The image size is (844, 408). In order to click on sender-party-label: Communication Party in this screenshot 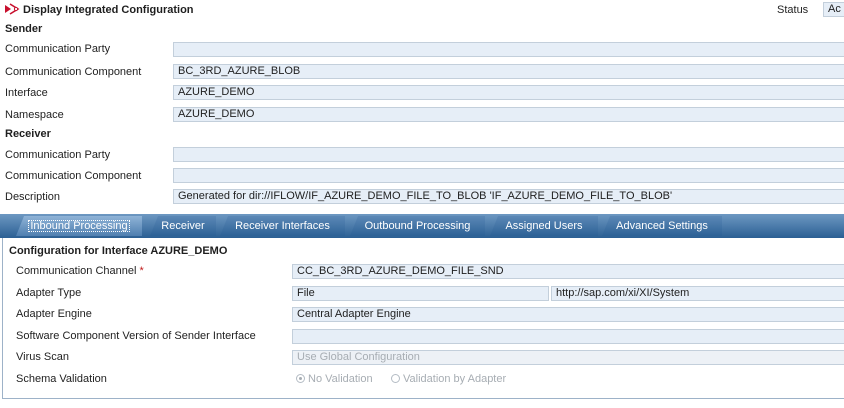, I will do `click(58, 49)`.